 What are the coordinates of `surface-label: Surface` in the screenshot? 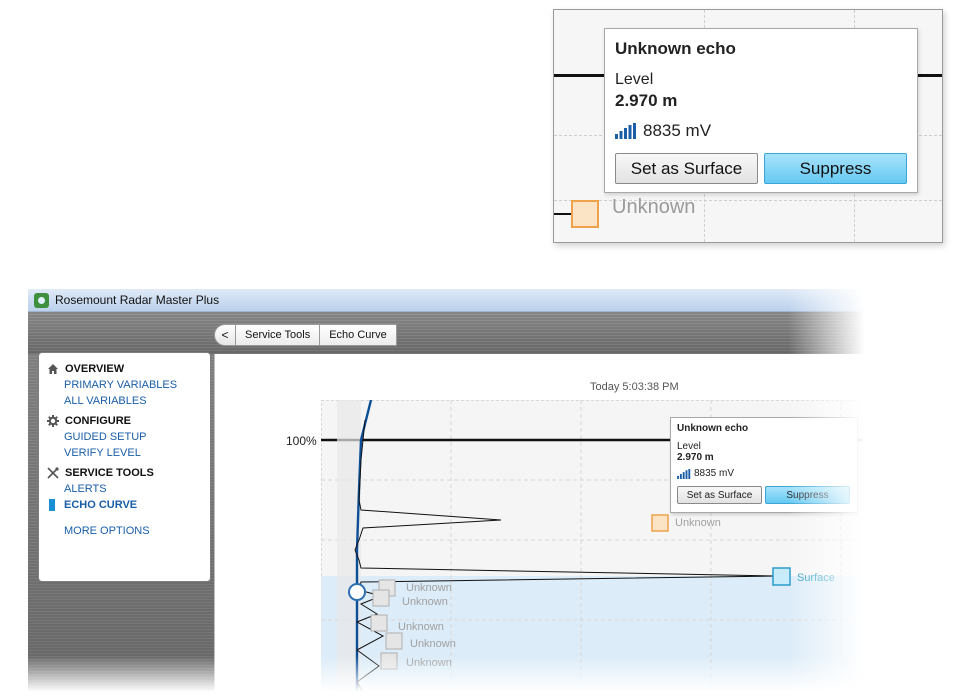 It's located at (816, 578).